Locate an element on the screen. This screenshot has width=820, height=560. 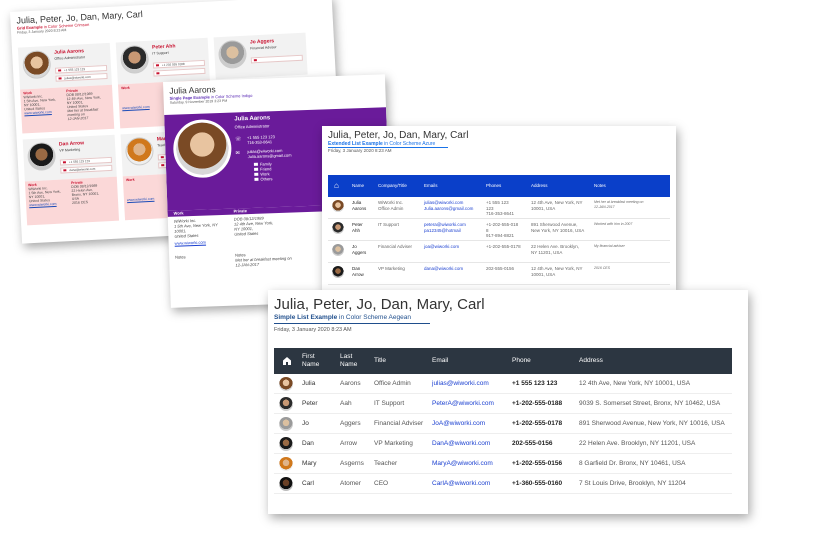
contact-job: Office Administrator is located at coordinates (252, 126).